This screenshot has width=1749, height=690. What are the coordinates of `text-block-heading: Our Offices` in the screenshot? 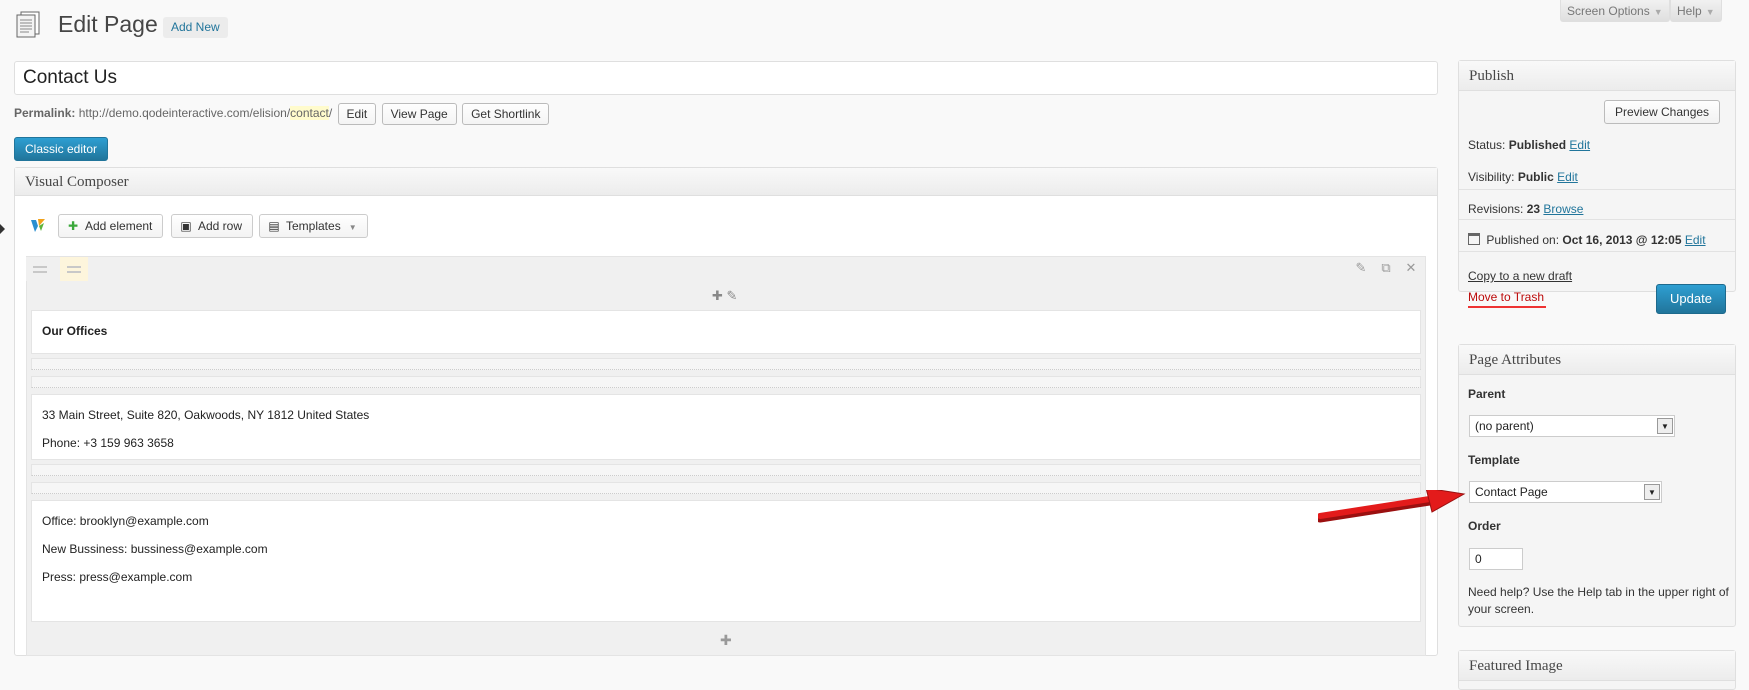 It's located at (726, 332).